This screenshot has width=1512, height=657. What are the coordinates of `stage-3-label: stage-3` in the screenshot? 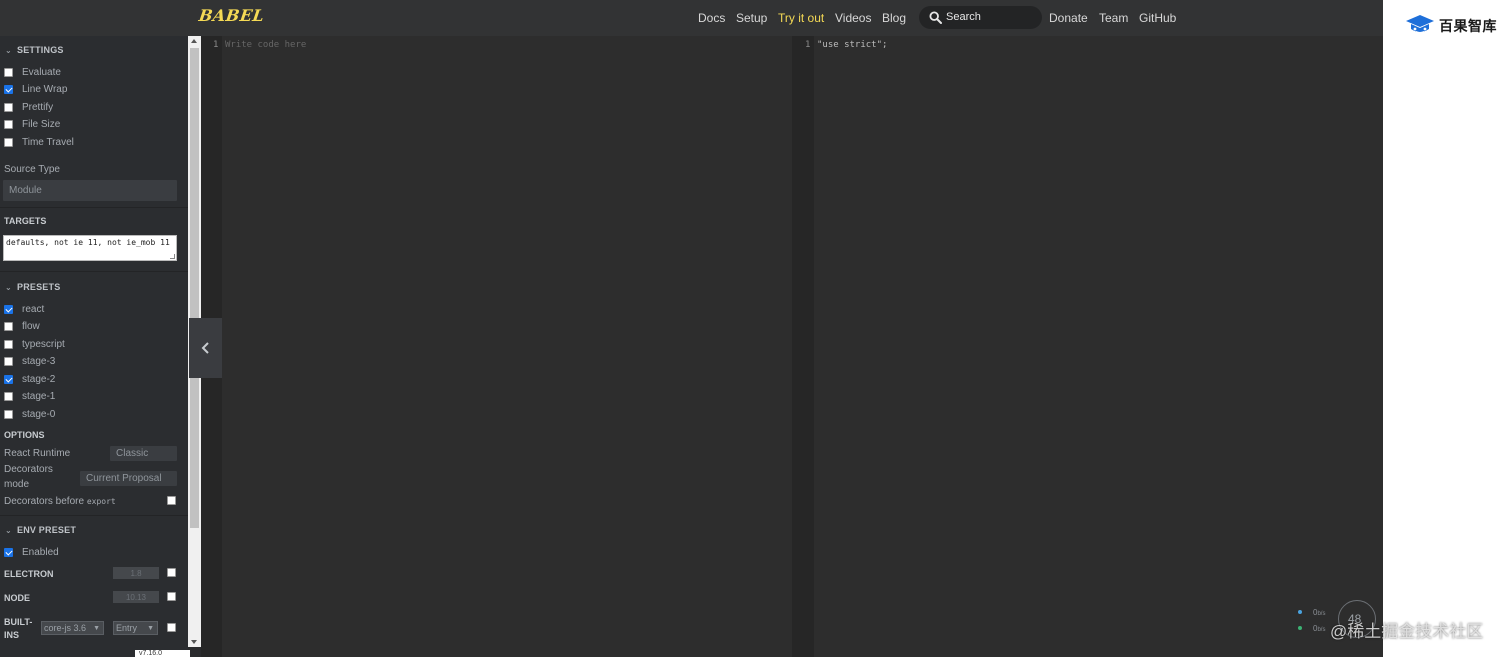 It's located at (39, 361).